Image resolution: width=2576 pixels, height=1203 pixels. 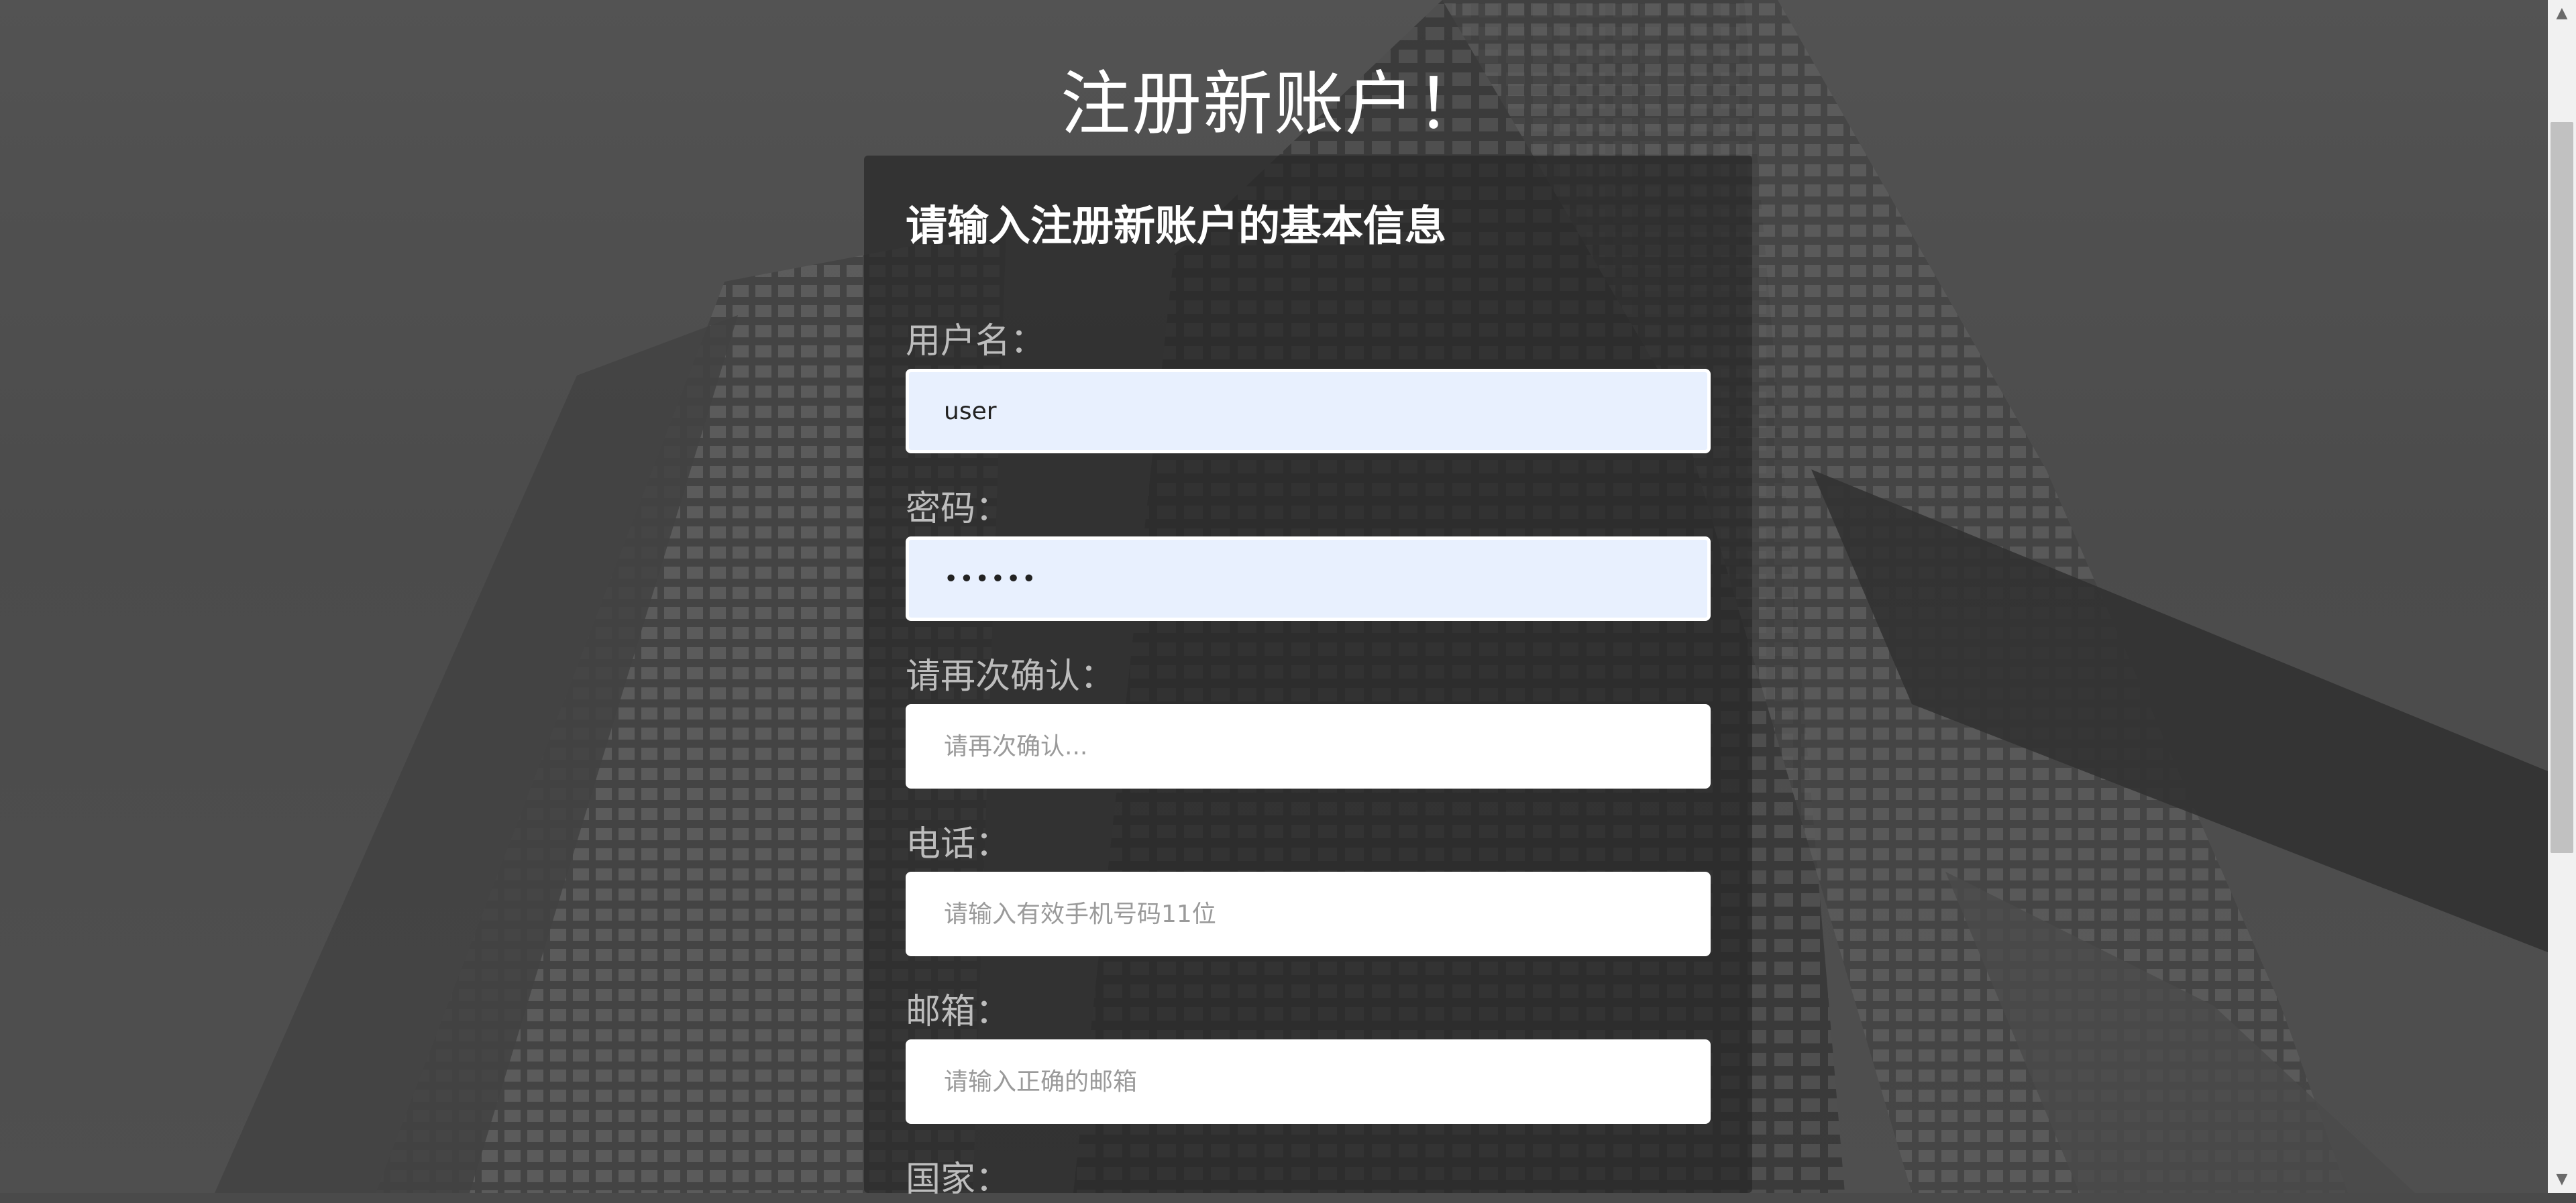 What do you see at coordinates (1176, 225) in the screenshot?
I see `form-heading: 请输入注册新账户的基本信息` at bounding box center [1176, 225].